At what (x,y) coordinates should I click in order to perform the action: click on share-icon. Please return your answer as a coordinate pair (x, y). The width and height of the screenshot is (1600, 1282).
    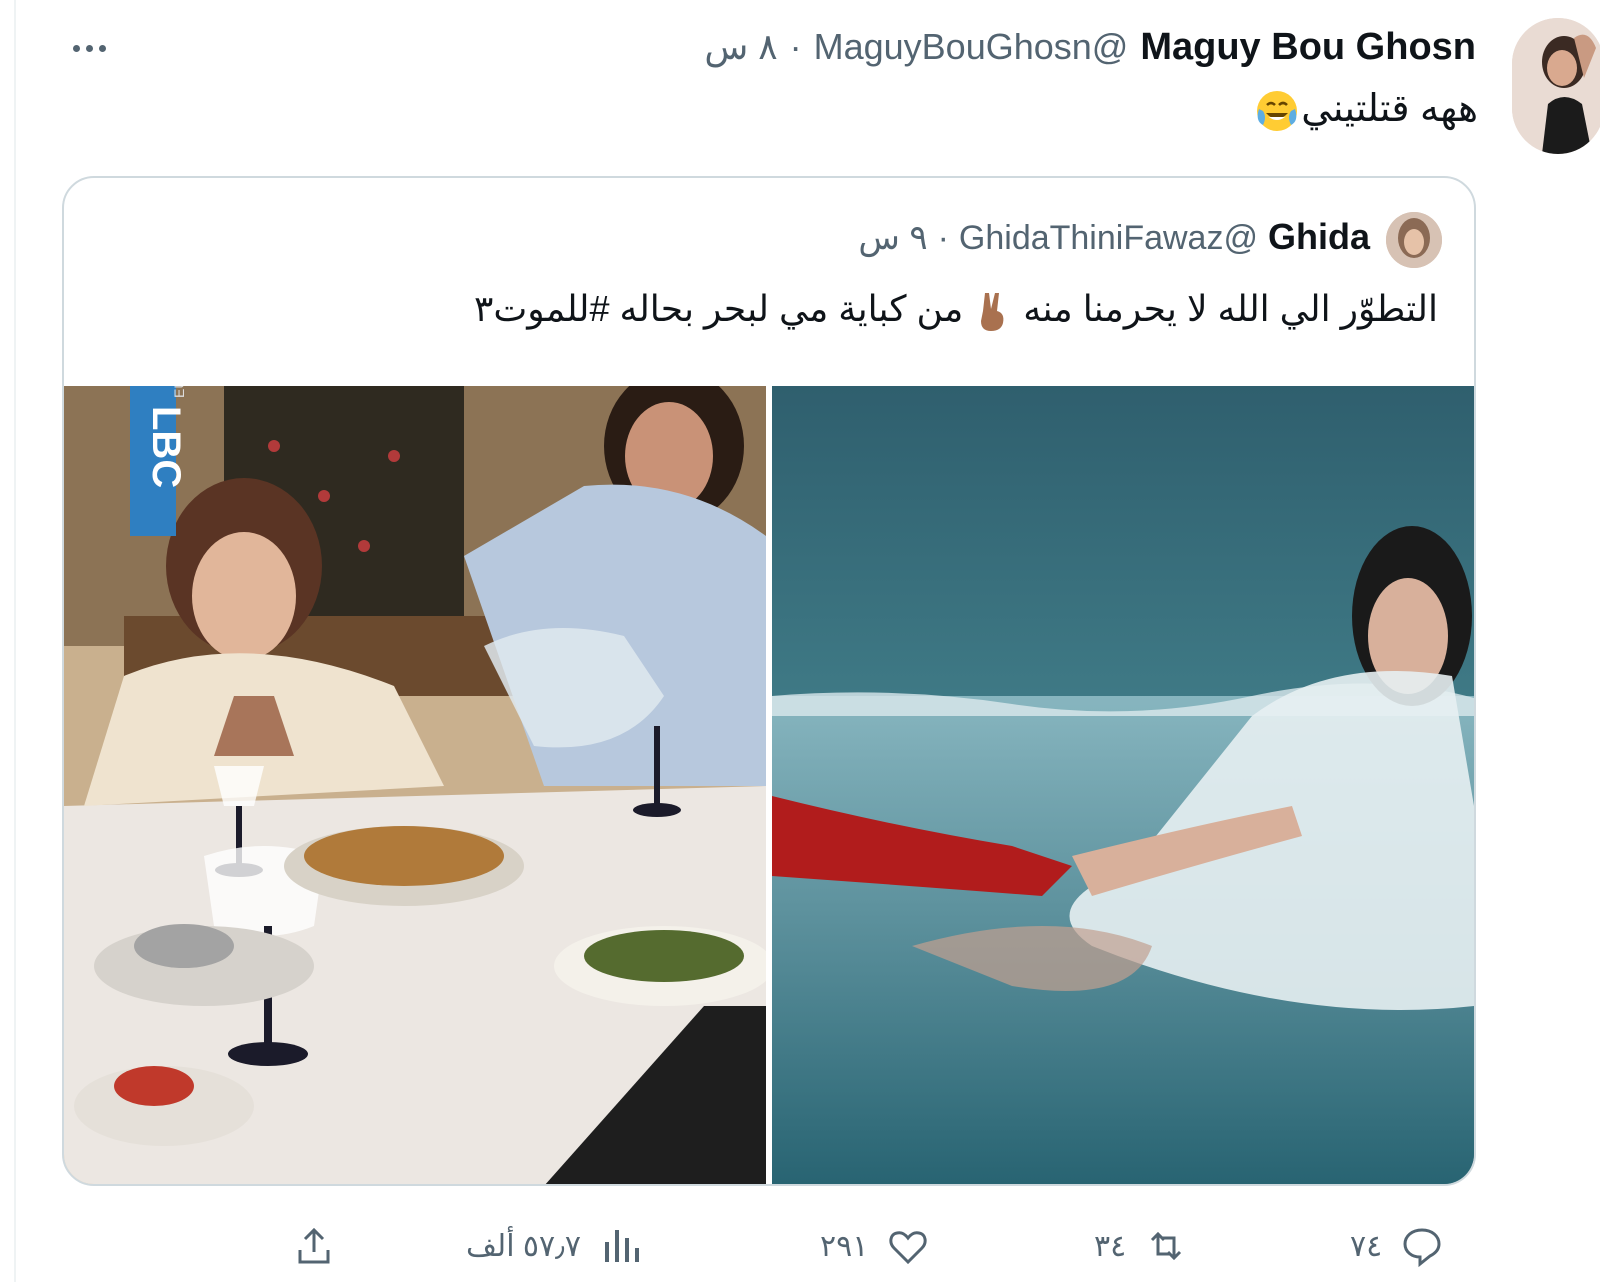
    Looking at the image, I should click on (314, 1246).